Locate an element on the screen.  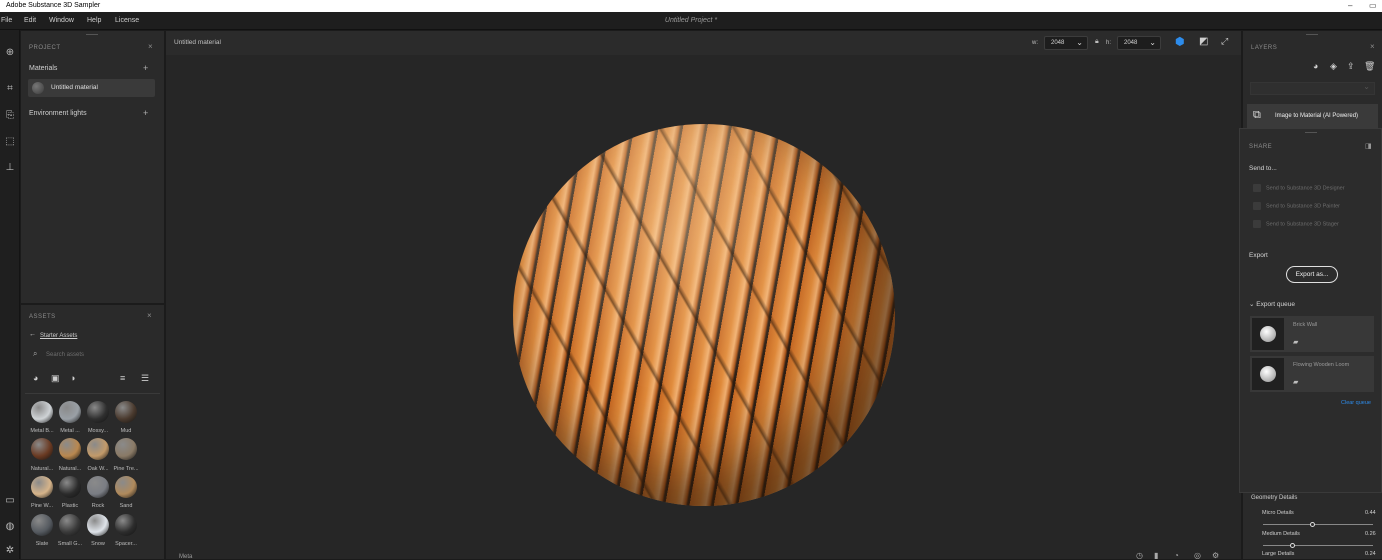
add-icon: ⊕ is located at coordinates (10, 53).